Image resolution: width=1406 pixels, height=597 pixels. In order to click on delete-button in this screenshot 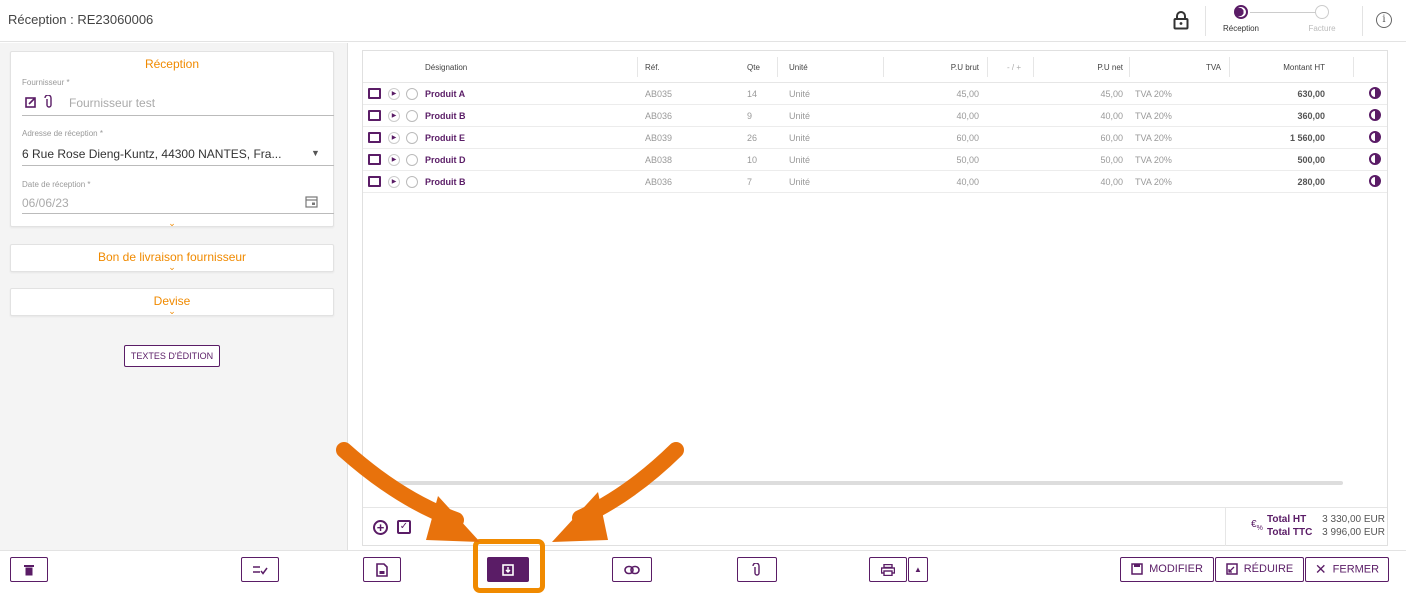, I will do `click(29, 569)`.